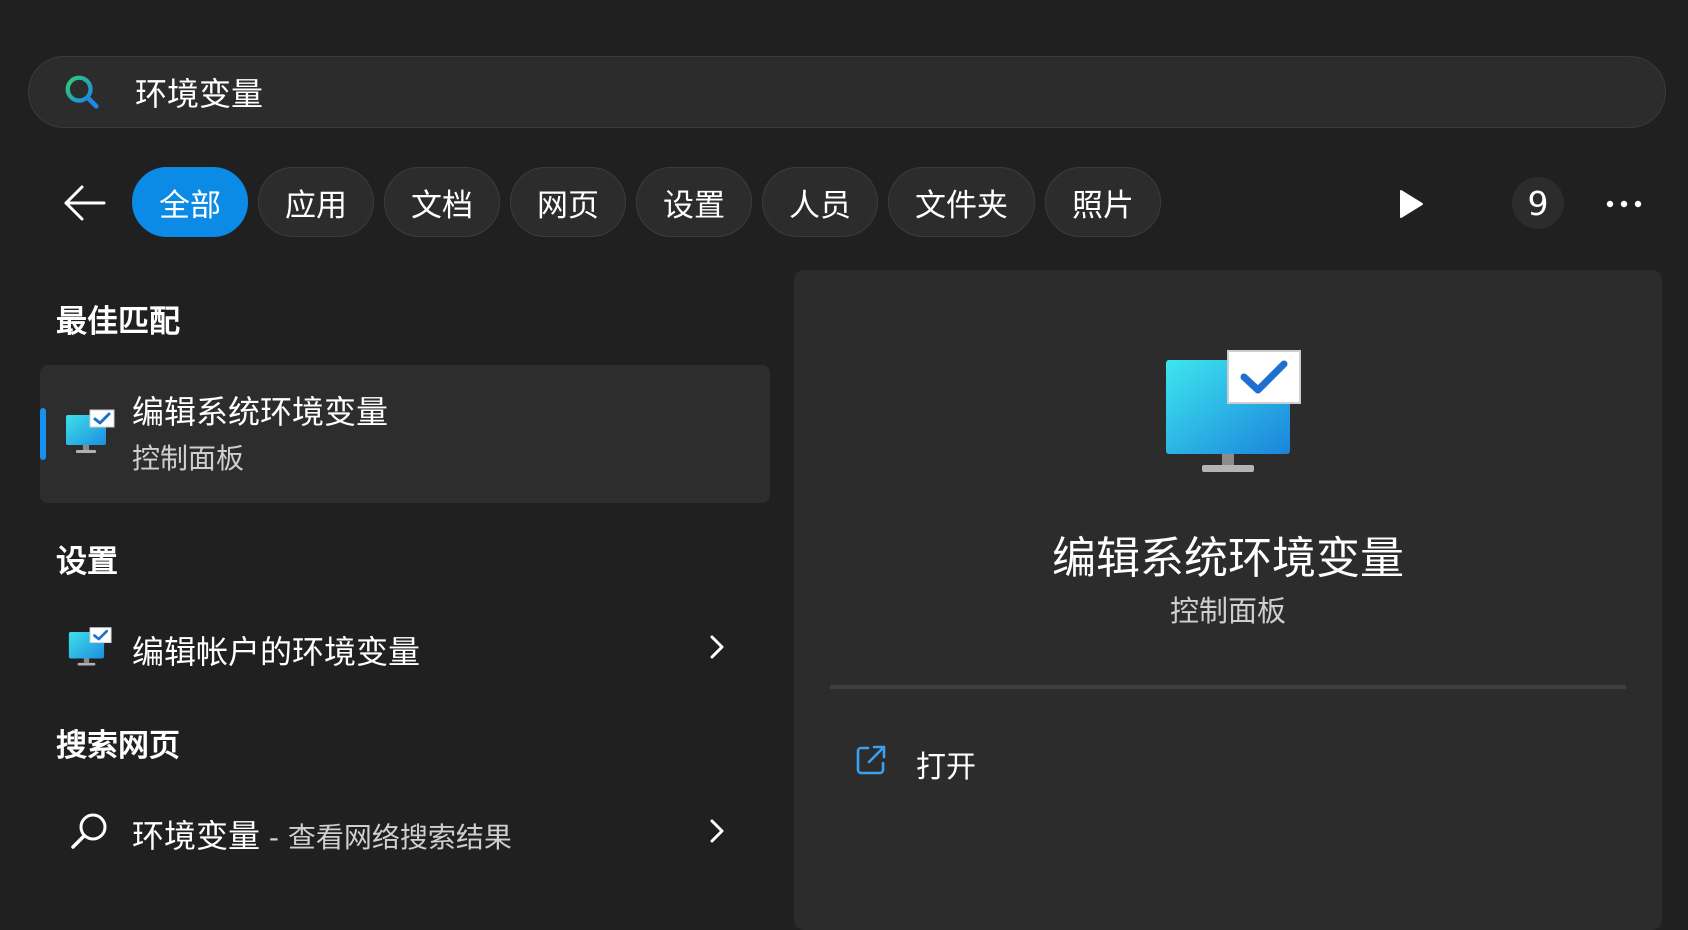 This screenshot has height=930, width=1688. Describe the element at coordinates (835, 92) in the screenshot. I see `search-input` at that location.